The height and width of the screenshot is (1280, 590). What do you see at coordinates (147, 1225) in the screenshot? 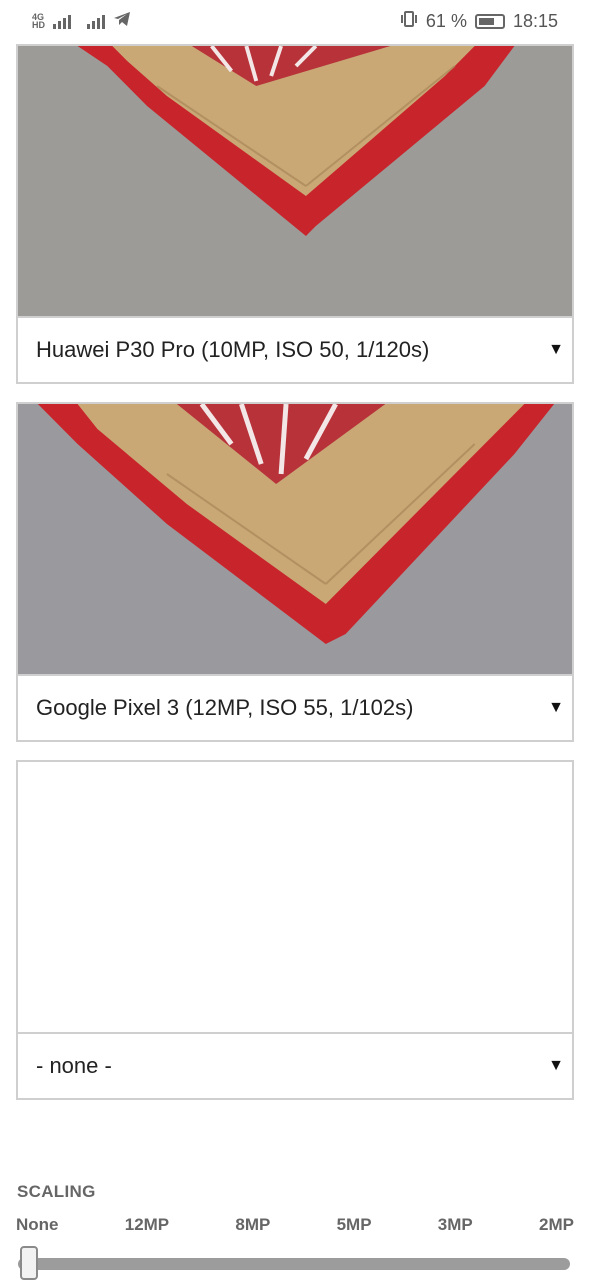
I see `scale-label-12mp: 12MP` at bounding box center [147, 1225].